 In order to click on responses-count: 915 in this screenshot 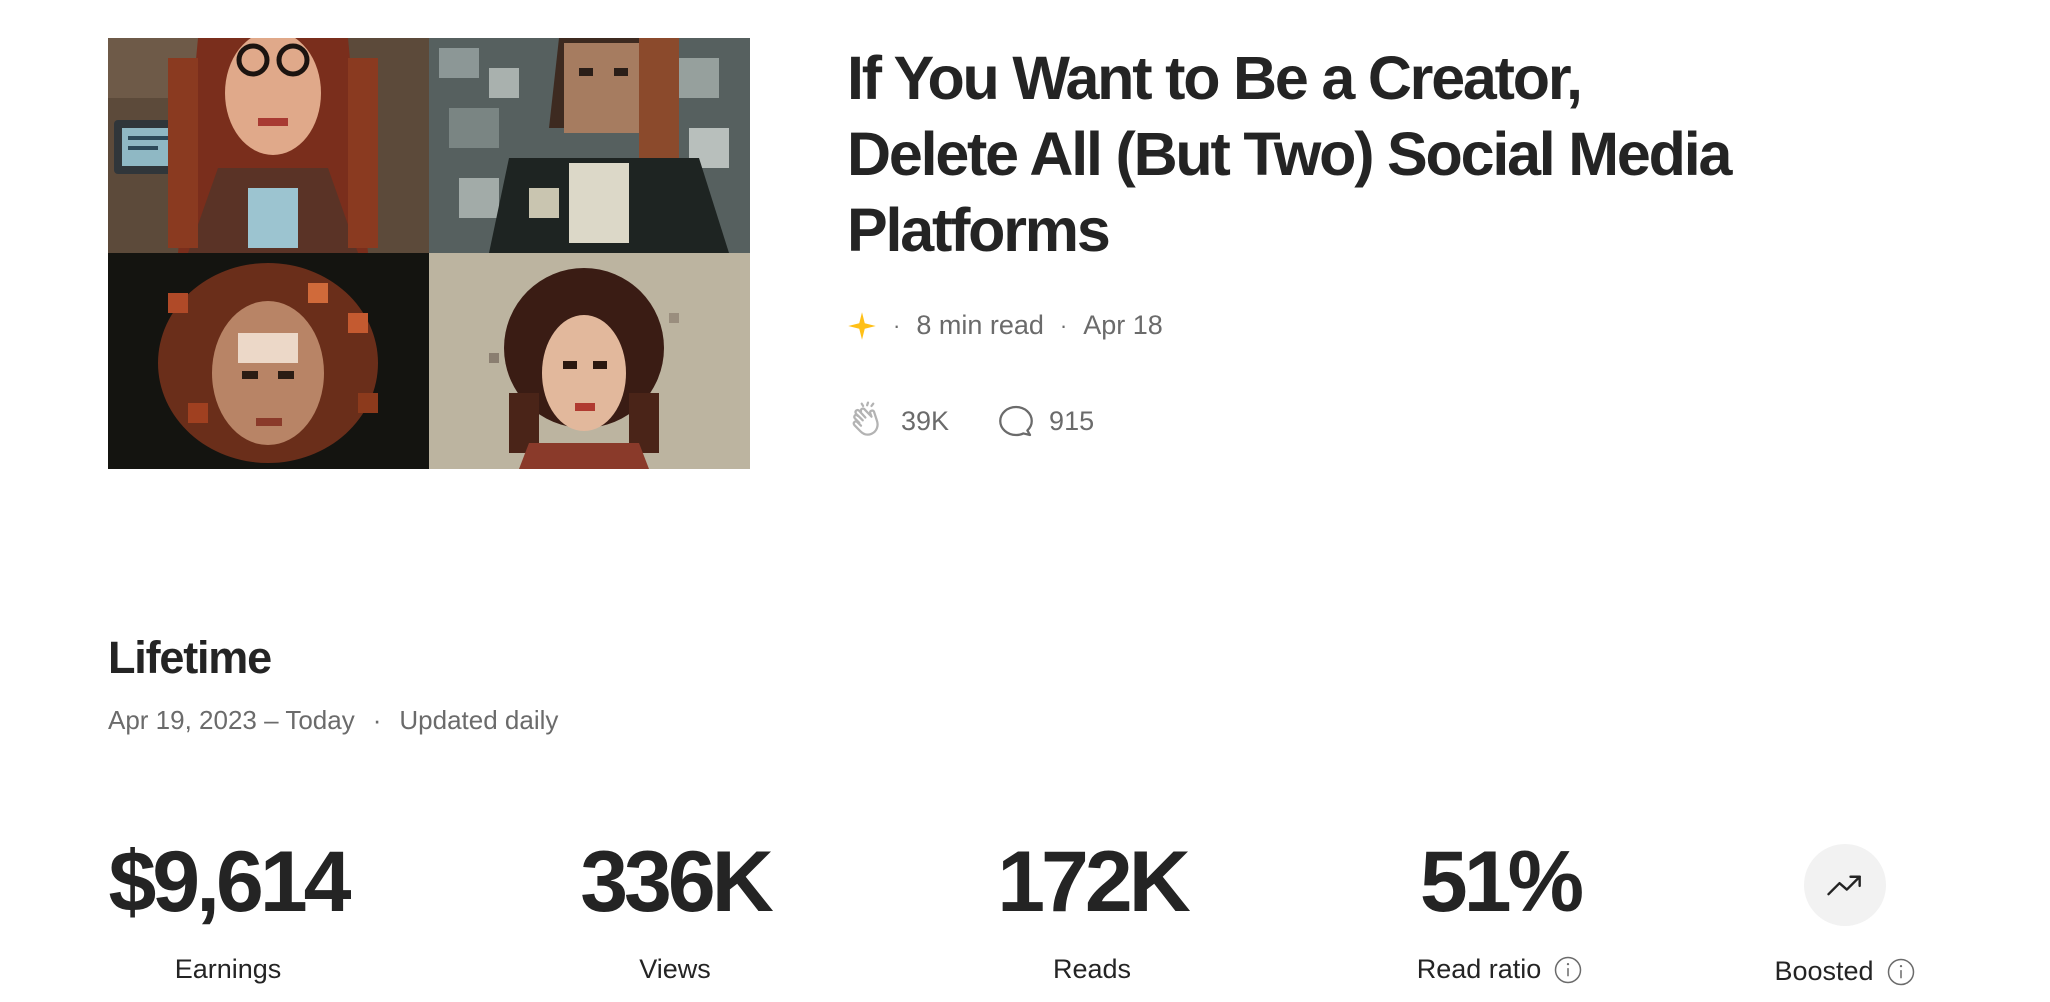, I will do `click(1044, 421)`.